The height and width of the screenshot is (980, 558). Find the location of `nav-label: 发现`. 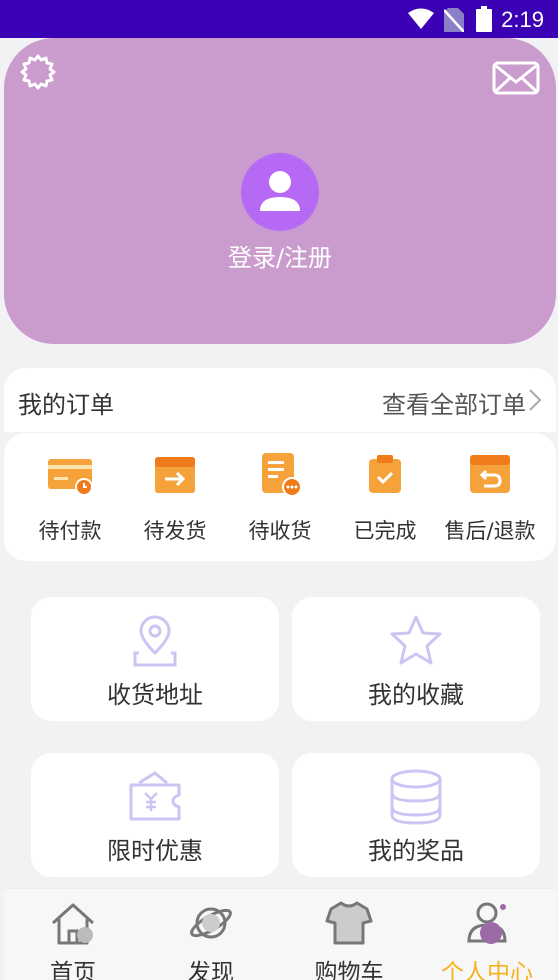

nav-label: 发现 is located at coordinates (211, 970).